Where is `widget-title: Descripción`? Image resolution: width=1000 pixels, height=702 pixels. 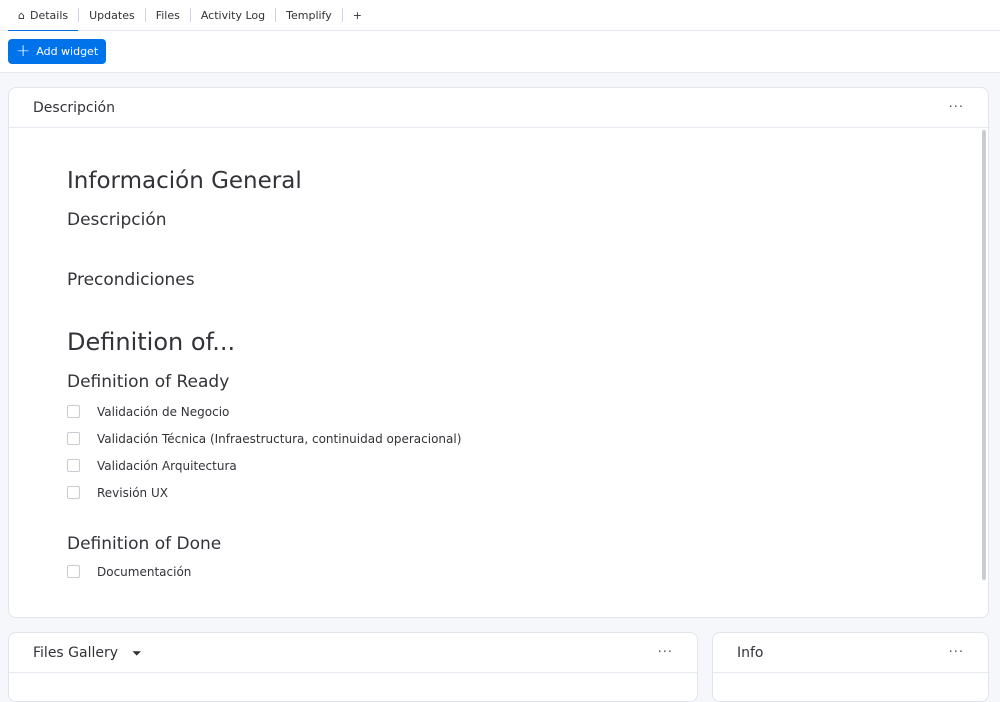 widget-title: Descripción is located at coordinates (74, 107).